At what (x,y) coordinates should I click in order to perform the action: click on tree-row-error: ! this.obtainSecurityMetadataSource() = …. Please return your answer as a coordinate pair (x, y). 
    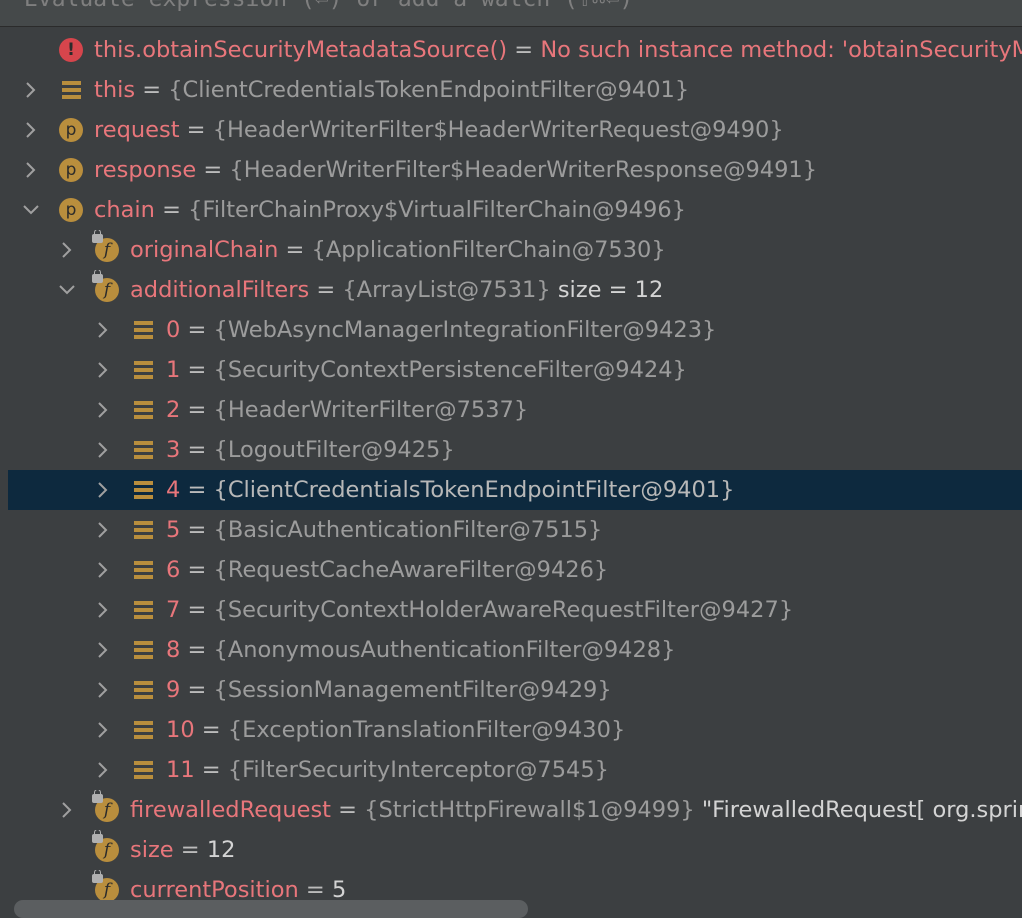
    Looking at the image, I should click on (511, 50).